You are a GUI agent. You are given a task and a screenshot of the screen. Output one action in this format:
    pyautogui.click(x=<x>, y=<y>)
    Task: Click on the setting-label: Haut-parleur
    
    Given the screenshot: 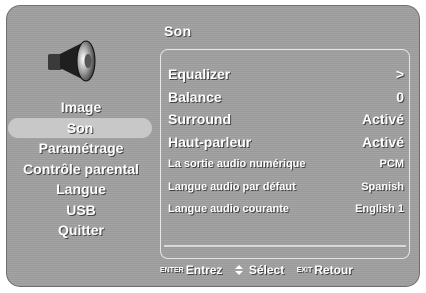 What is the action you would take?
    pyautogui.click(x=210, y=141)
    